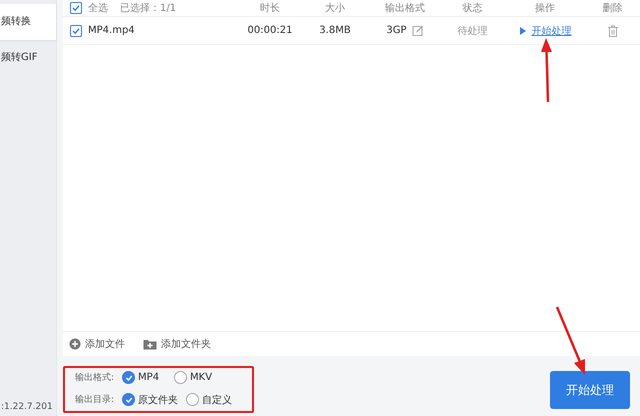 This screenshot has height=416, width=640. Describe the element at coordinates (405, 8) in the screenshot. I see `column-header: 输出格式` at that location.